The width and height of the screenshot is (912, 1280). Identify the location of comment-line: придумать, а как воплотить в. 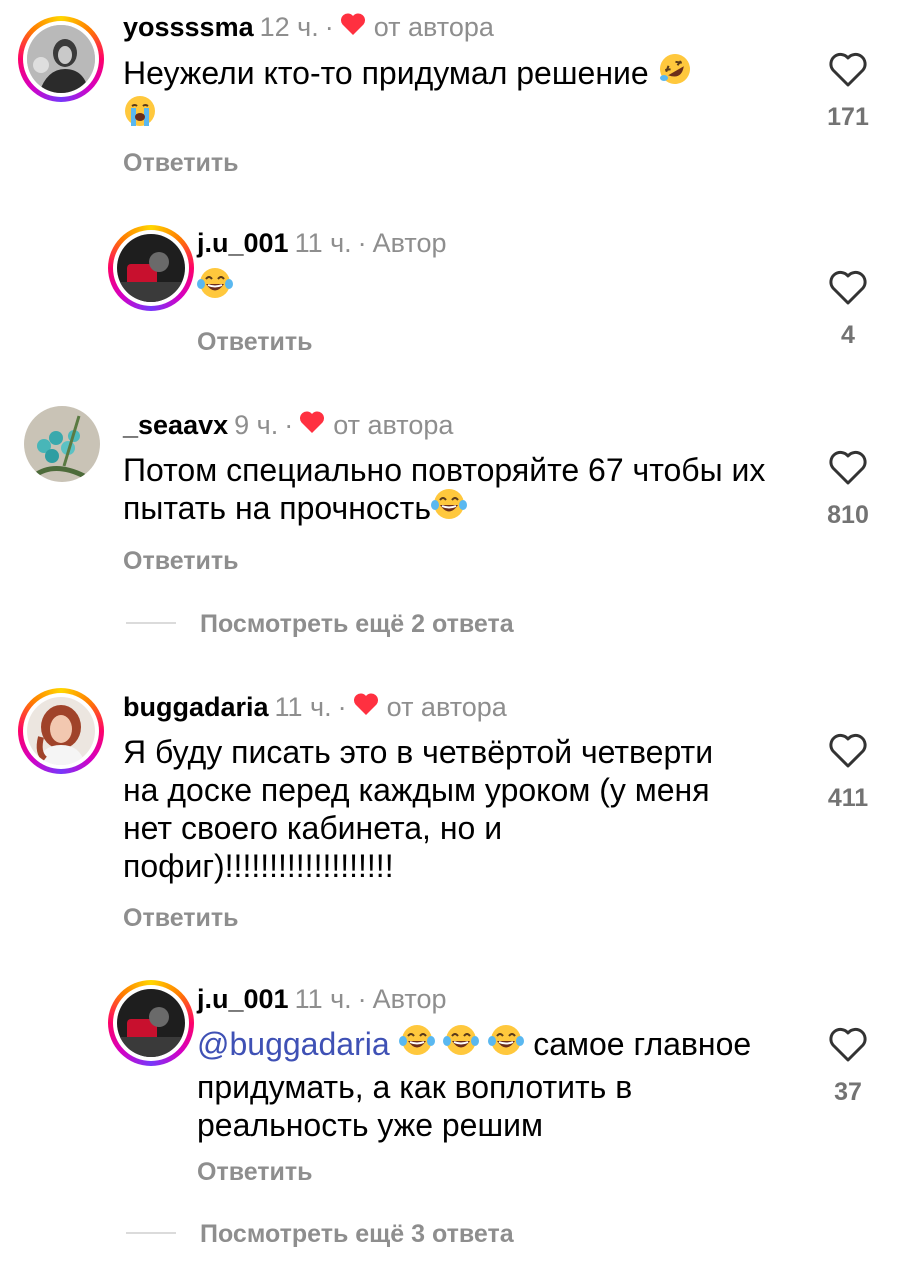
(415, 1086).